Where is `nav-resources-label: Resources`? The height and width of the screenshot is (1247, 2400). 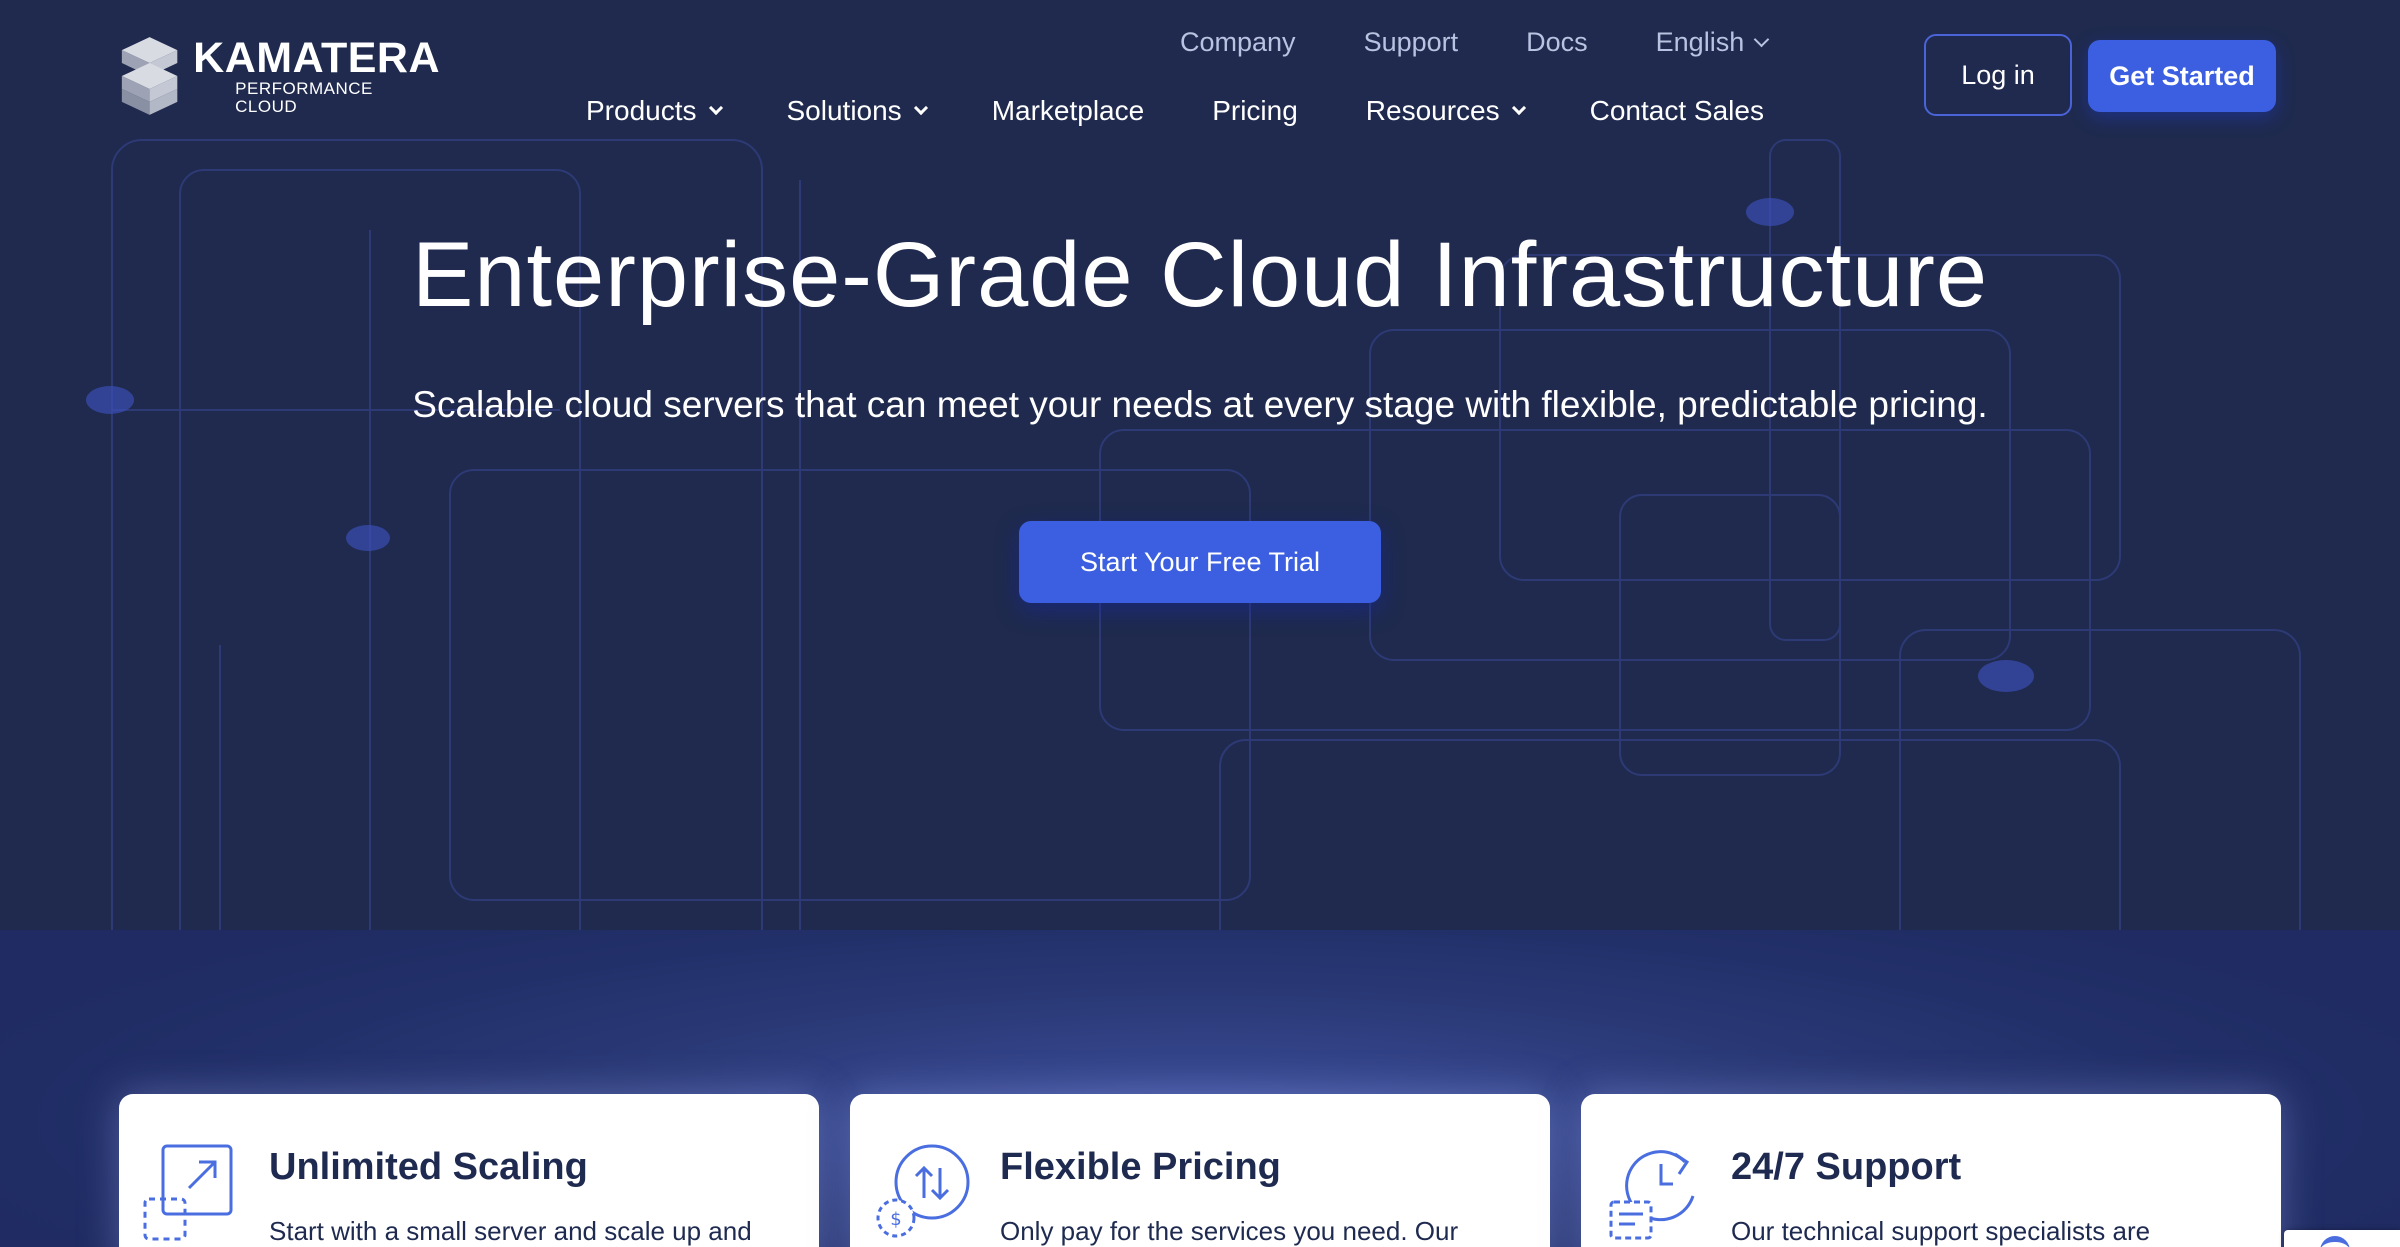
nav-resources-label: Resources is located at coordinates (1432, 110).